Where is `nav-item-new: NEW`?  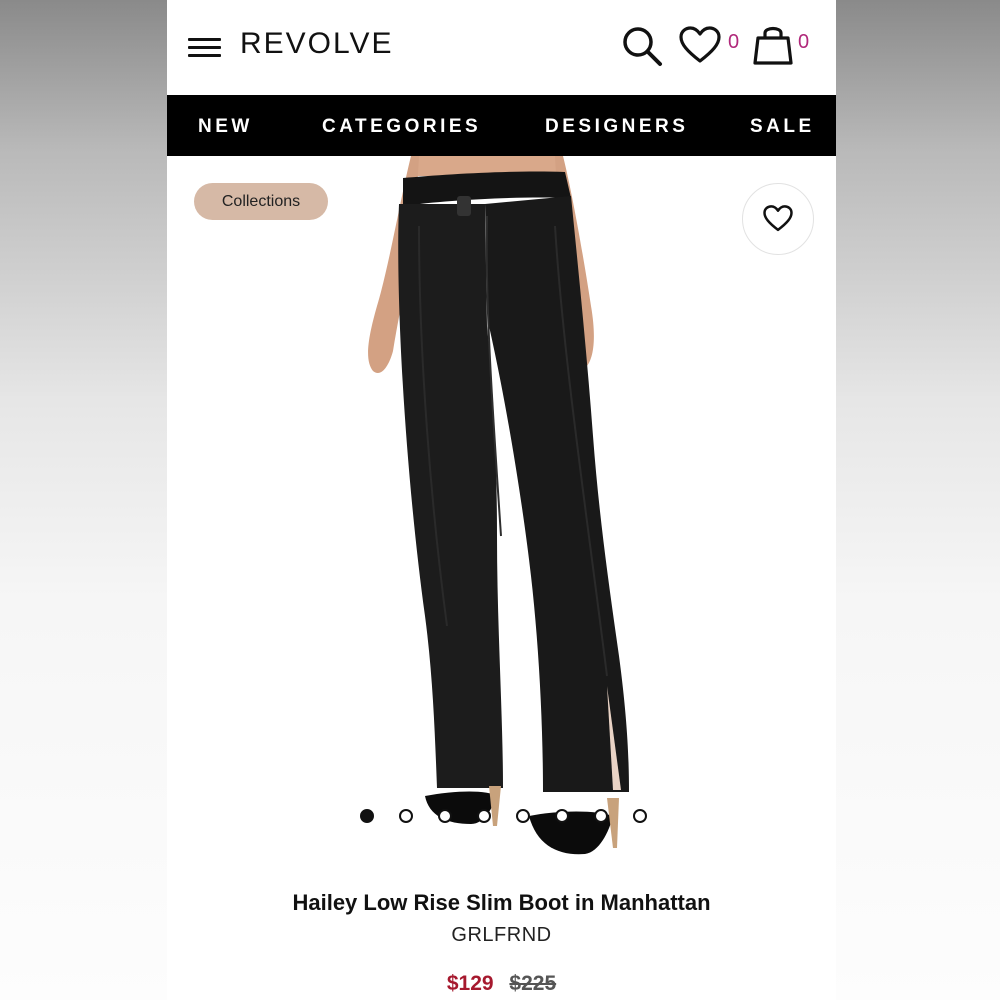 nav-item-new: NEW is located at coordinates (225, 125).